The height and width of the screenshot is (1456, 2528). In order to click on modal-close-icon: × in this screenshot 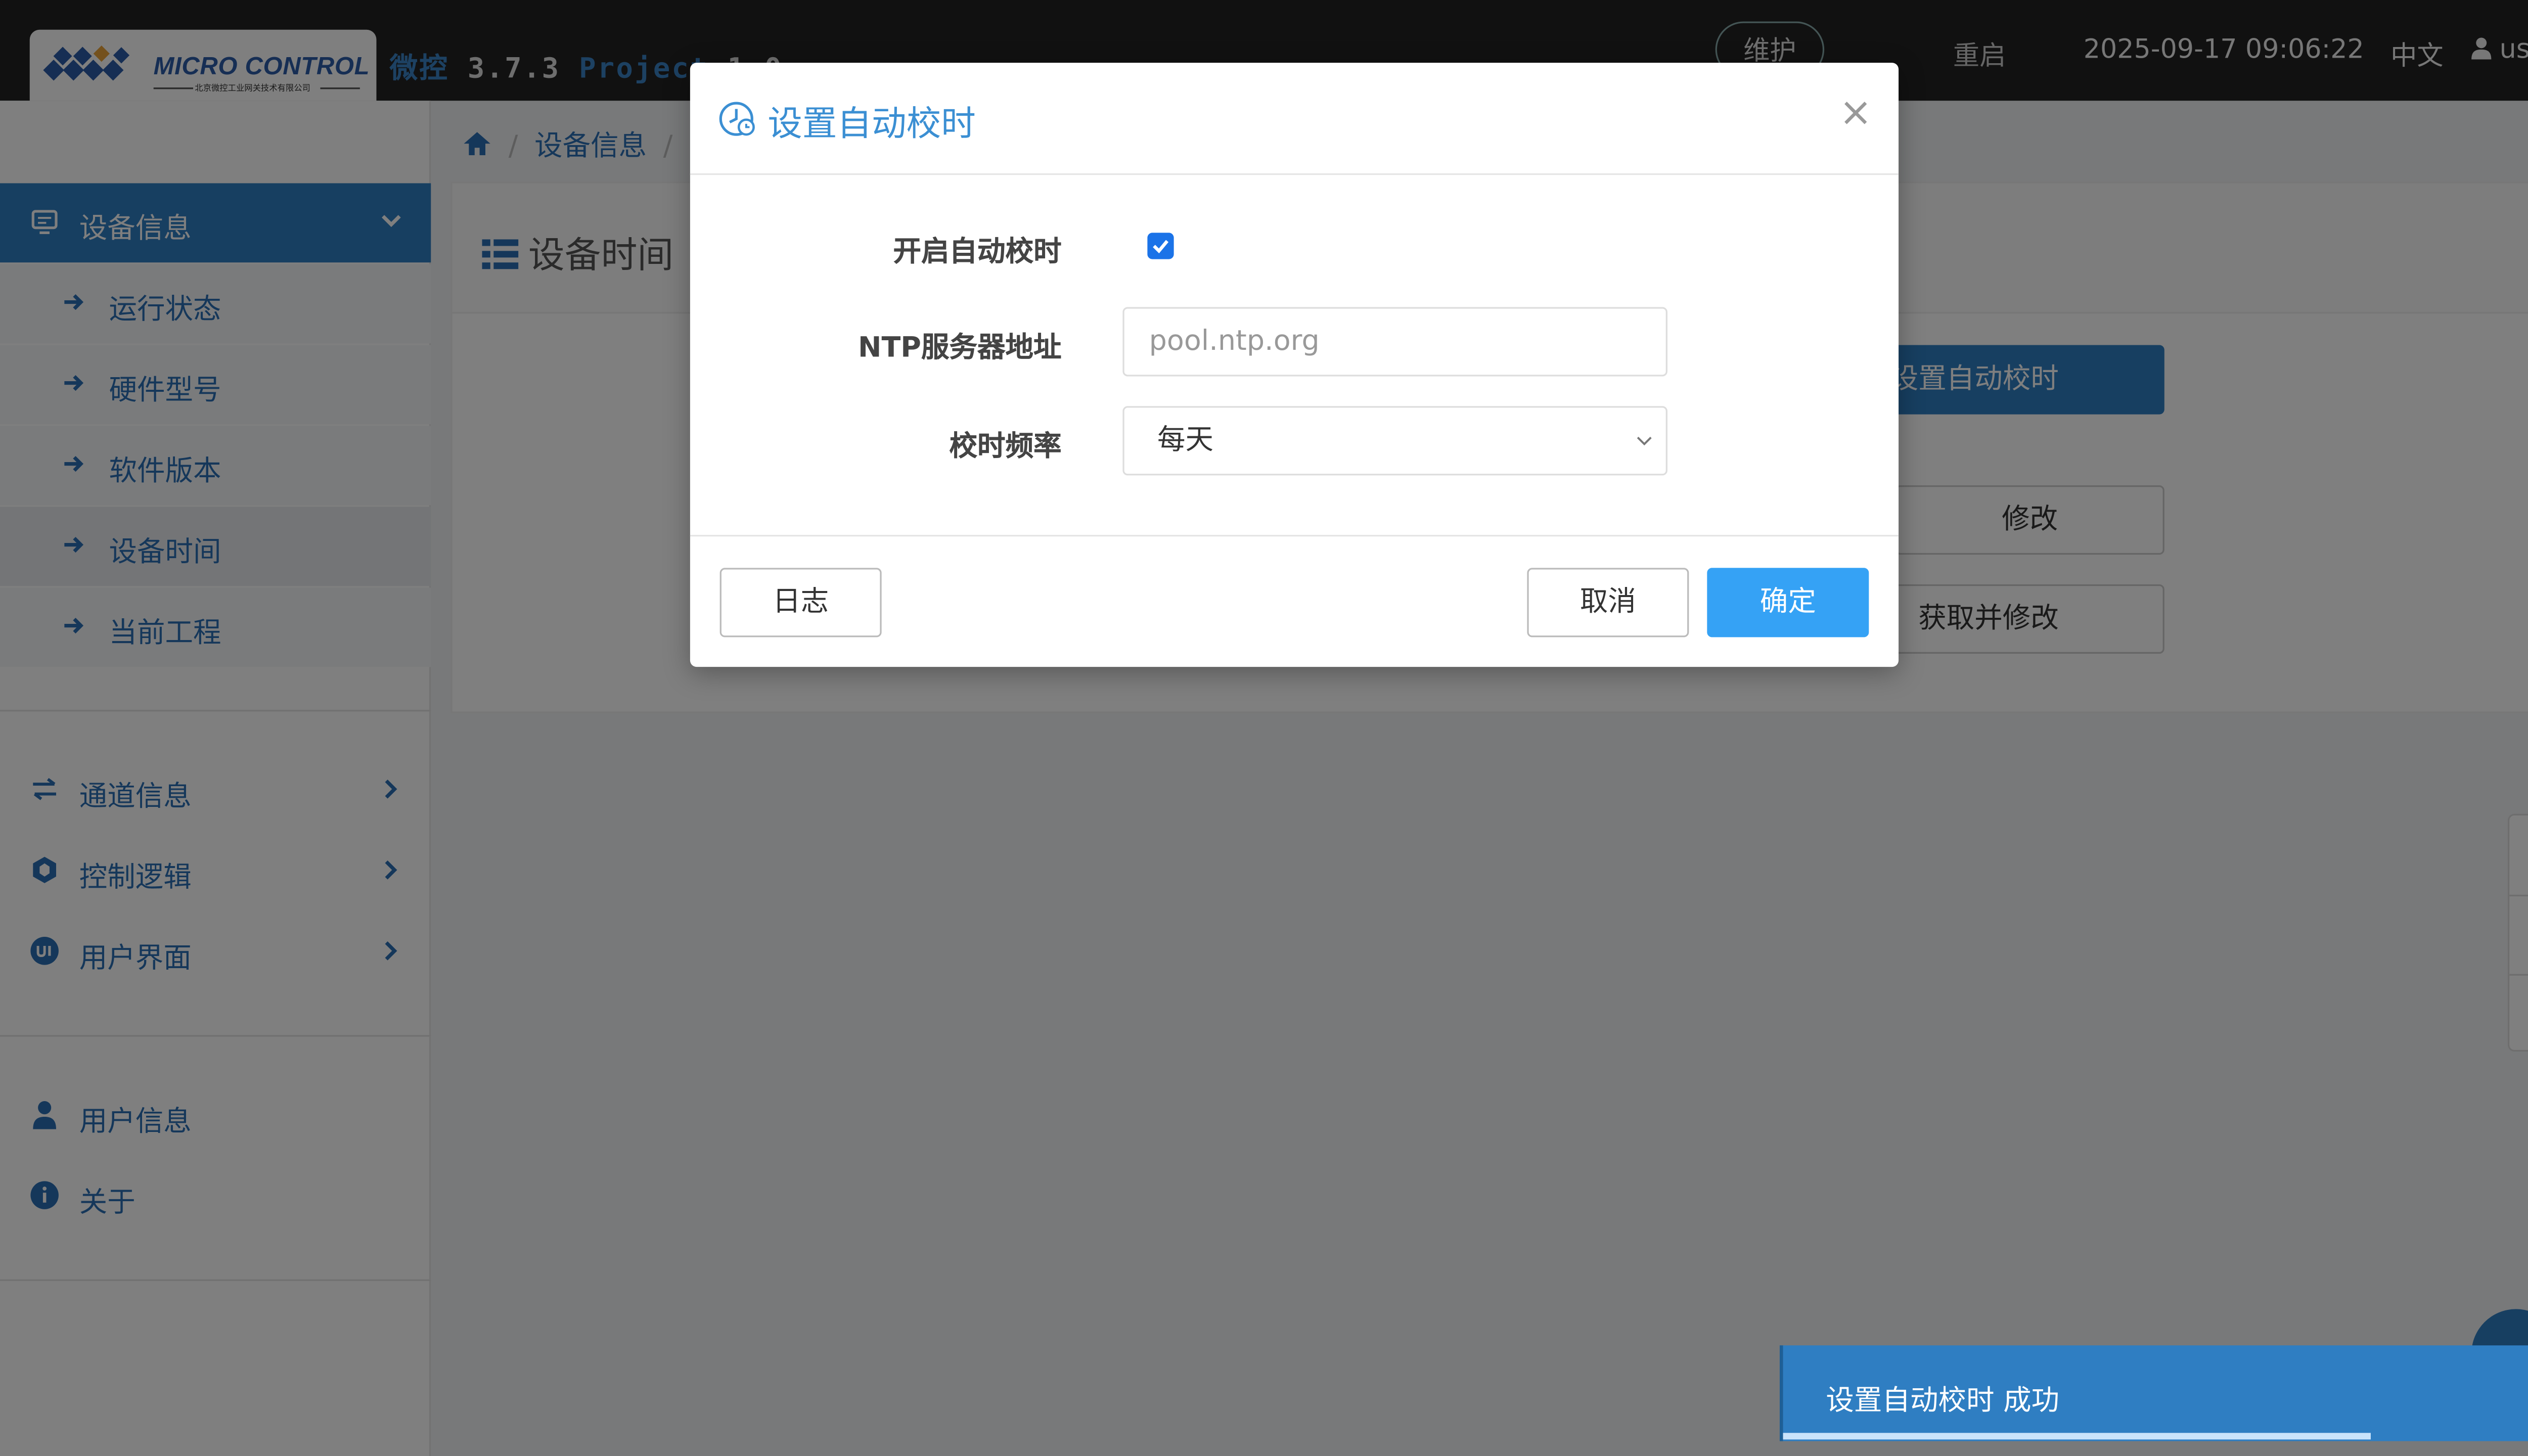, I will do `click(1856, 112)`.